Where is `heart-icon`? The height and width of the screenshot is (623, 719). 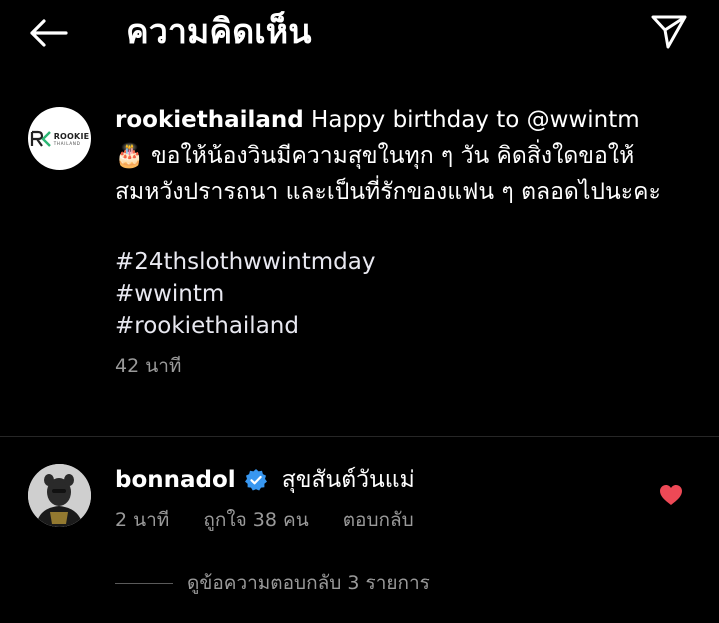
heart-icon is located at coordinates (671, 495).